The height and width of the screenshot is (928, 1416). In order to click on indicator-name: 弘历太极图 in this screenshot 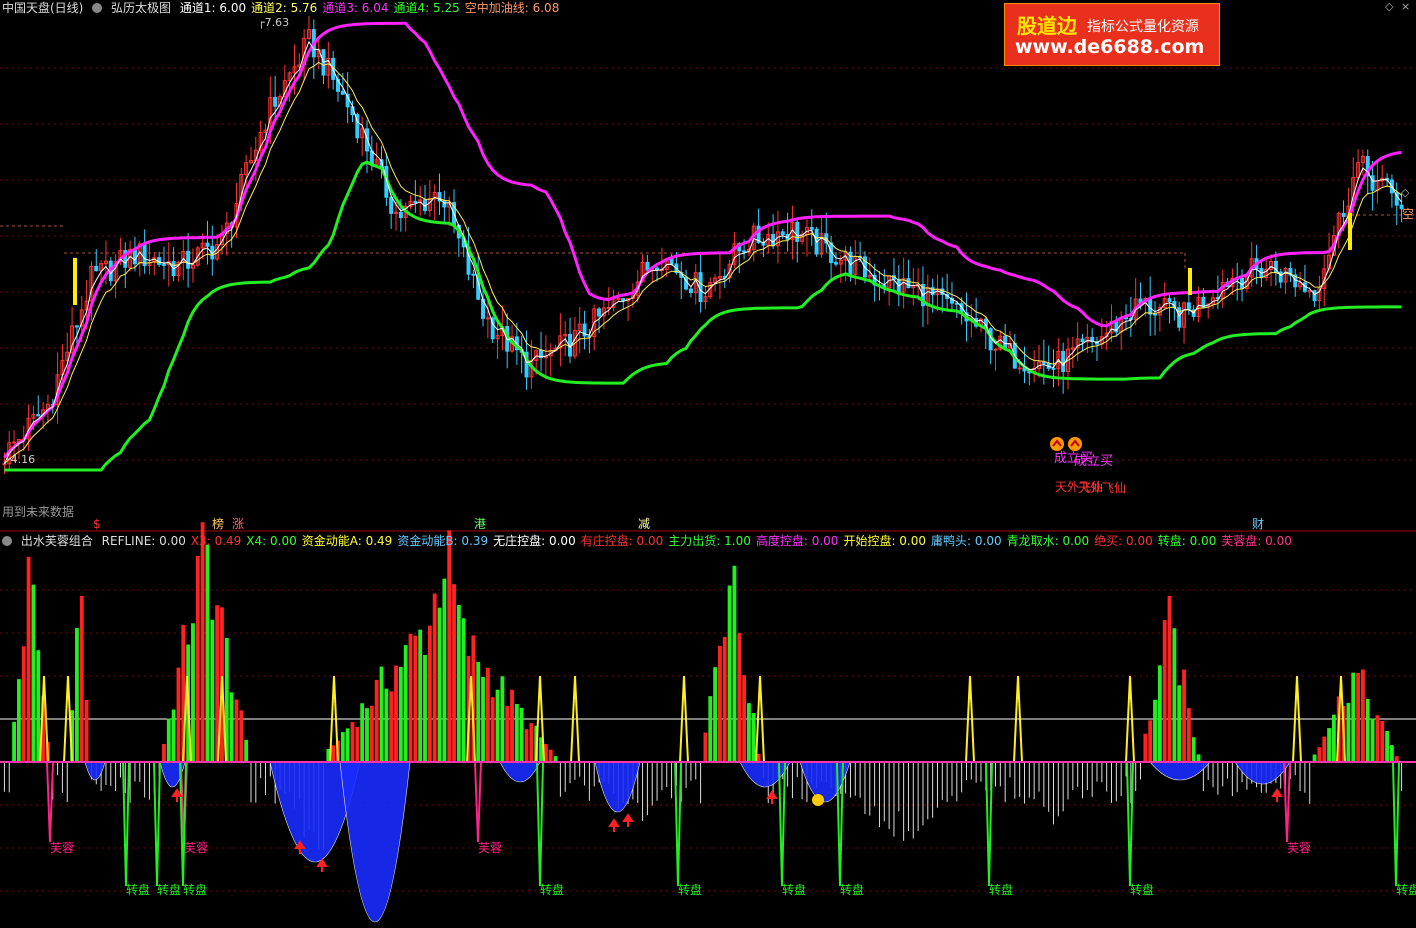, I will do `click(141, 8)`.